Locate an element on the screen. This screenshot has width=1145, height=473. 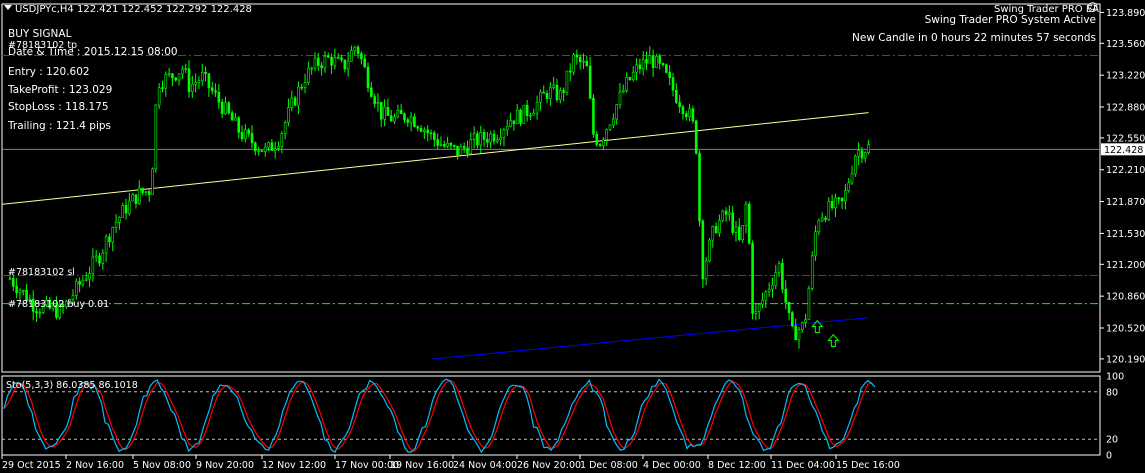
y-tick-label: 122.210 is located at coordinates (1125, 170).